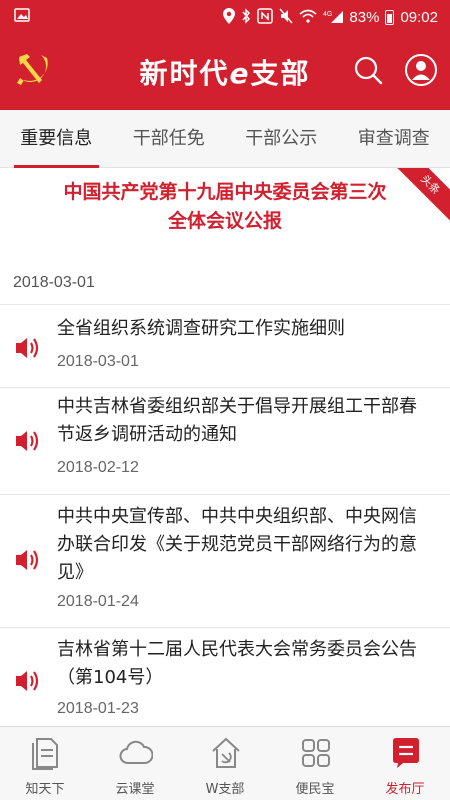  I want to click on news-title: 吉林省第十二届人民代表大会常务委员会公告（第104号）, so click(237, 663).